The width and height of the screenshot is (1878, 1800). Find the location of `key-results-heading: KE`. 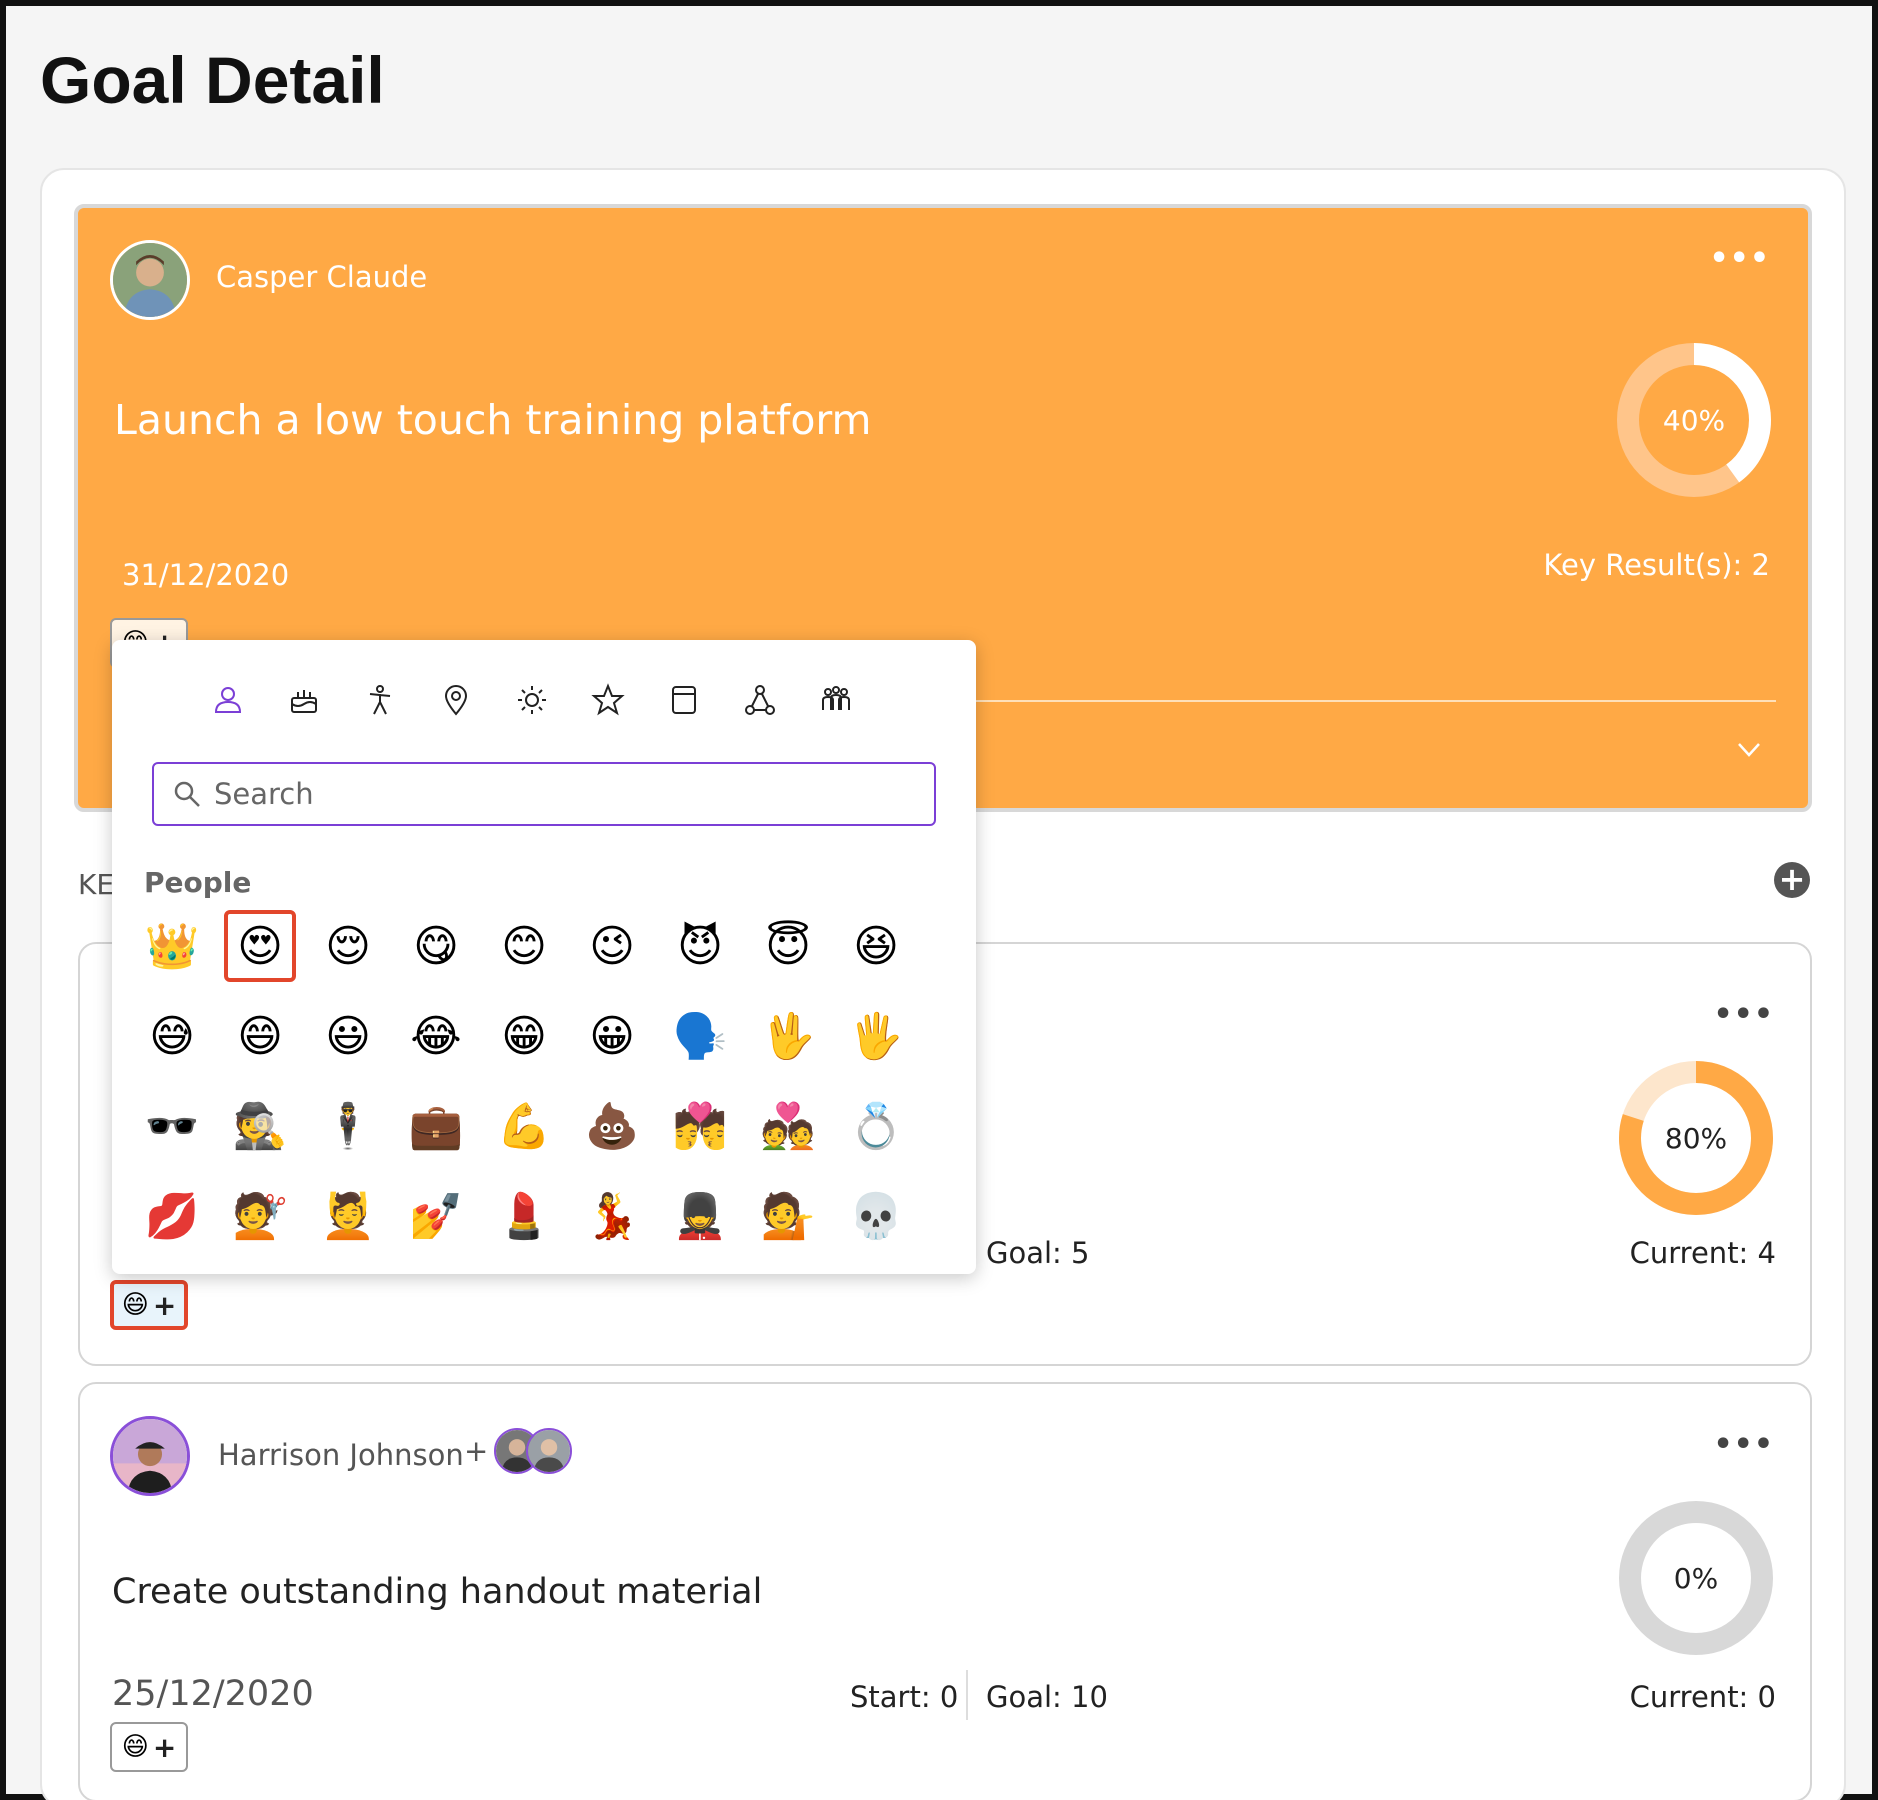

key-results-heading: KE is located at coordinates (96, 884).